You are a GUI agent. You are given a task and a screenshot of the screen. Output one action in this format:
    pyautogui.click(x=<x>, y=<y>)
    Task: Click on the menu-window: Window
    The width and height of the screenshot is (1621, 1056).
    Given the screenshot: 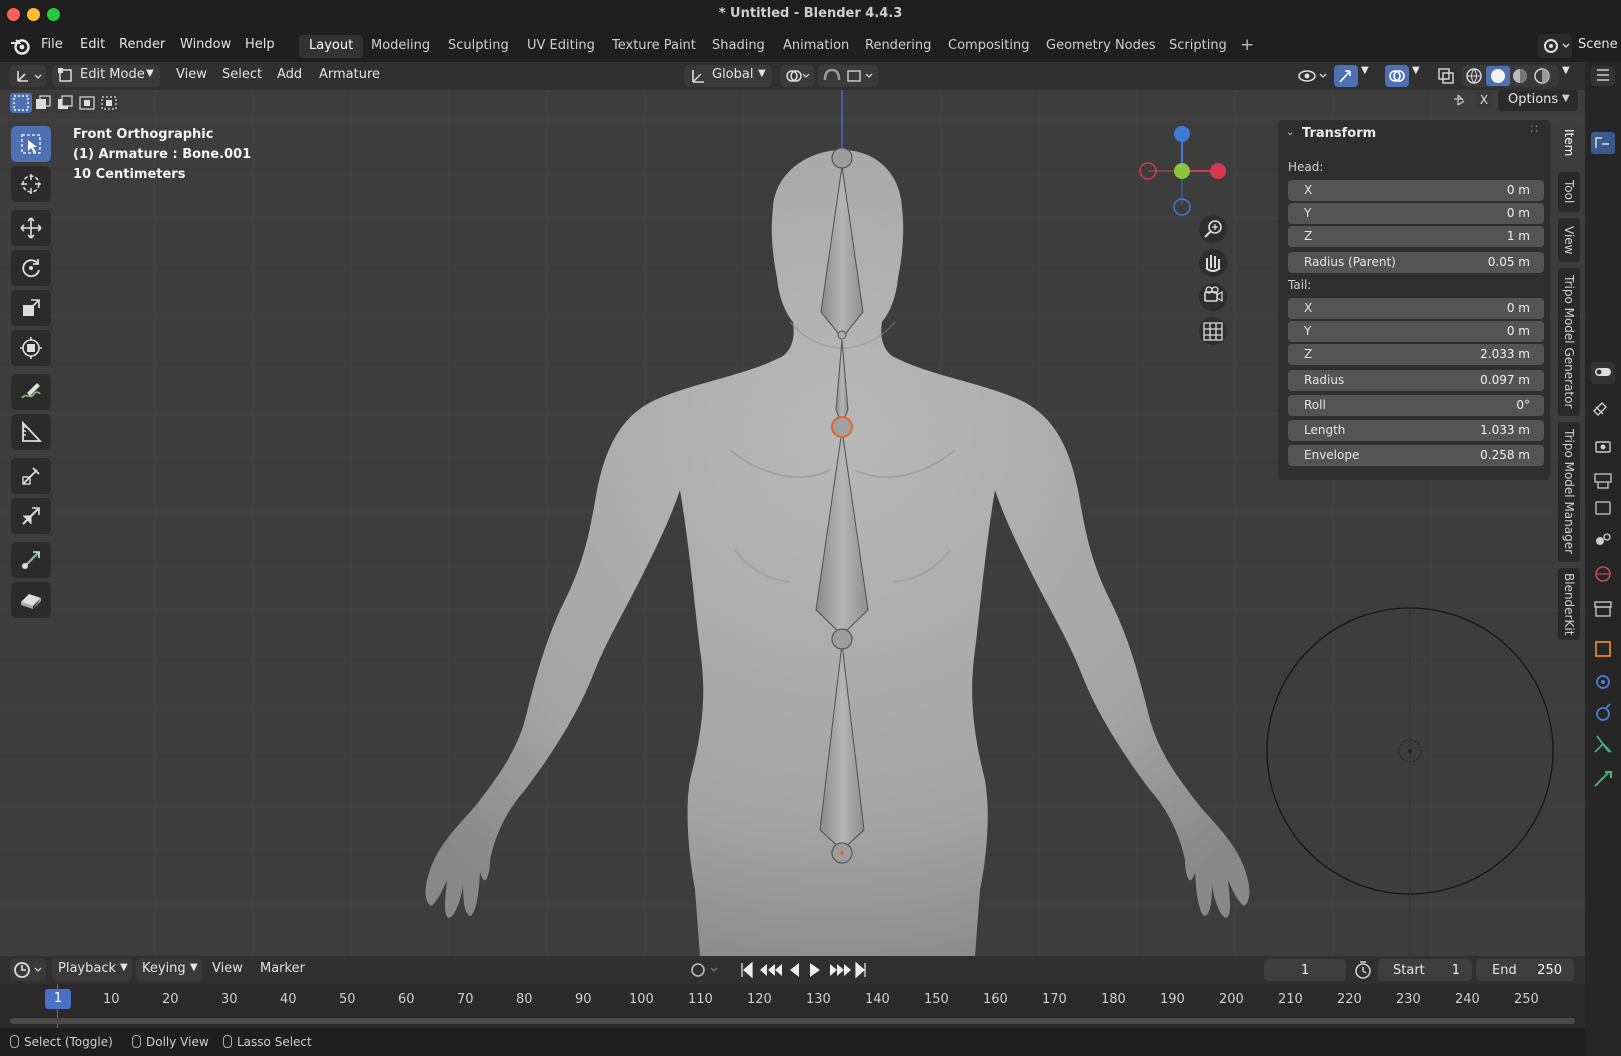 What is the action you would take?
    pyautogui.click(x=205, y=44)
    